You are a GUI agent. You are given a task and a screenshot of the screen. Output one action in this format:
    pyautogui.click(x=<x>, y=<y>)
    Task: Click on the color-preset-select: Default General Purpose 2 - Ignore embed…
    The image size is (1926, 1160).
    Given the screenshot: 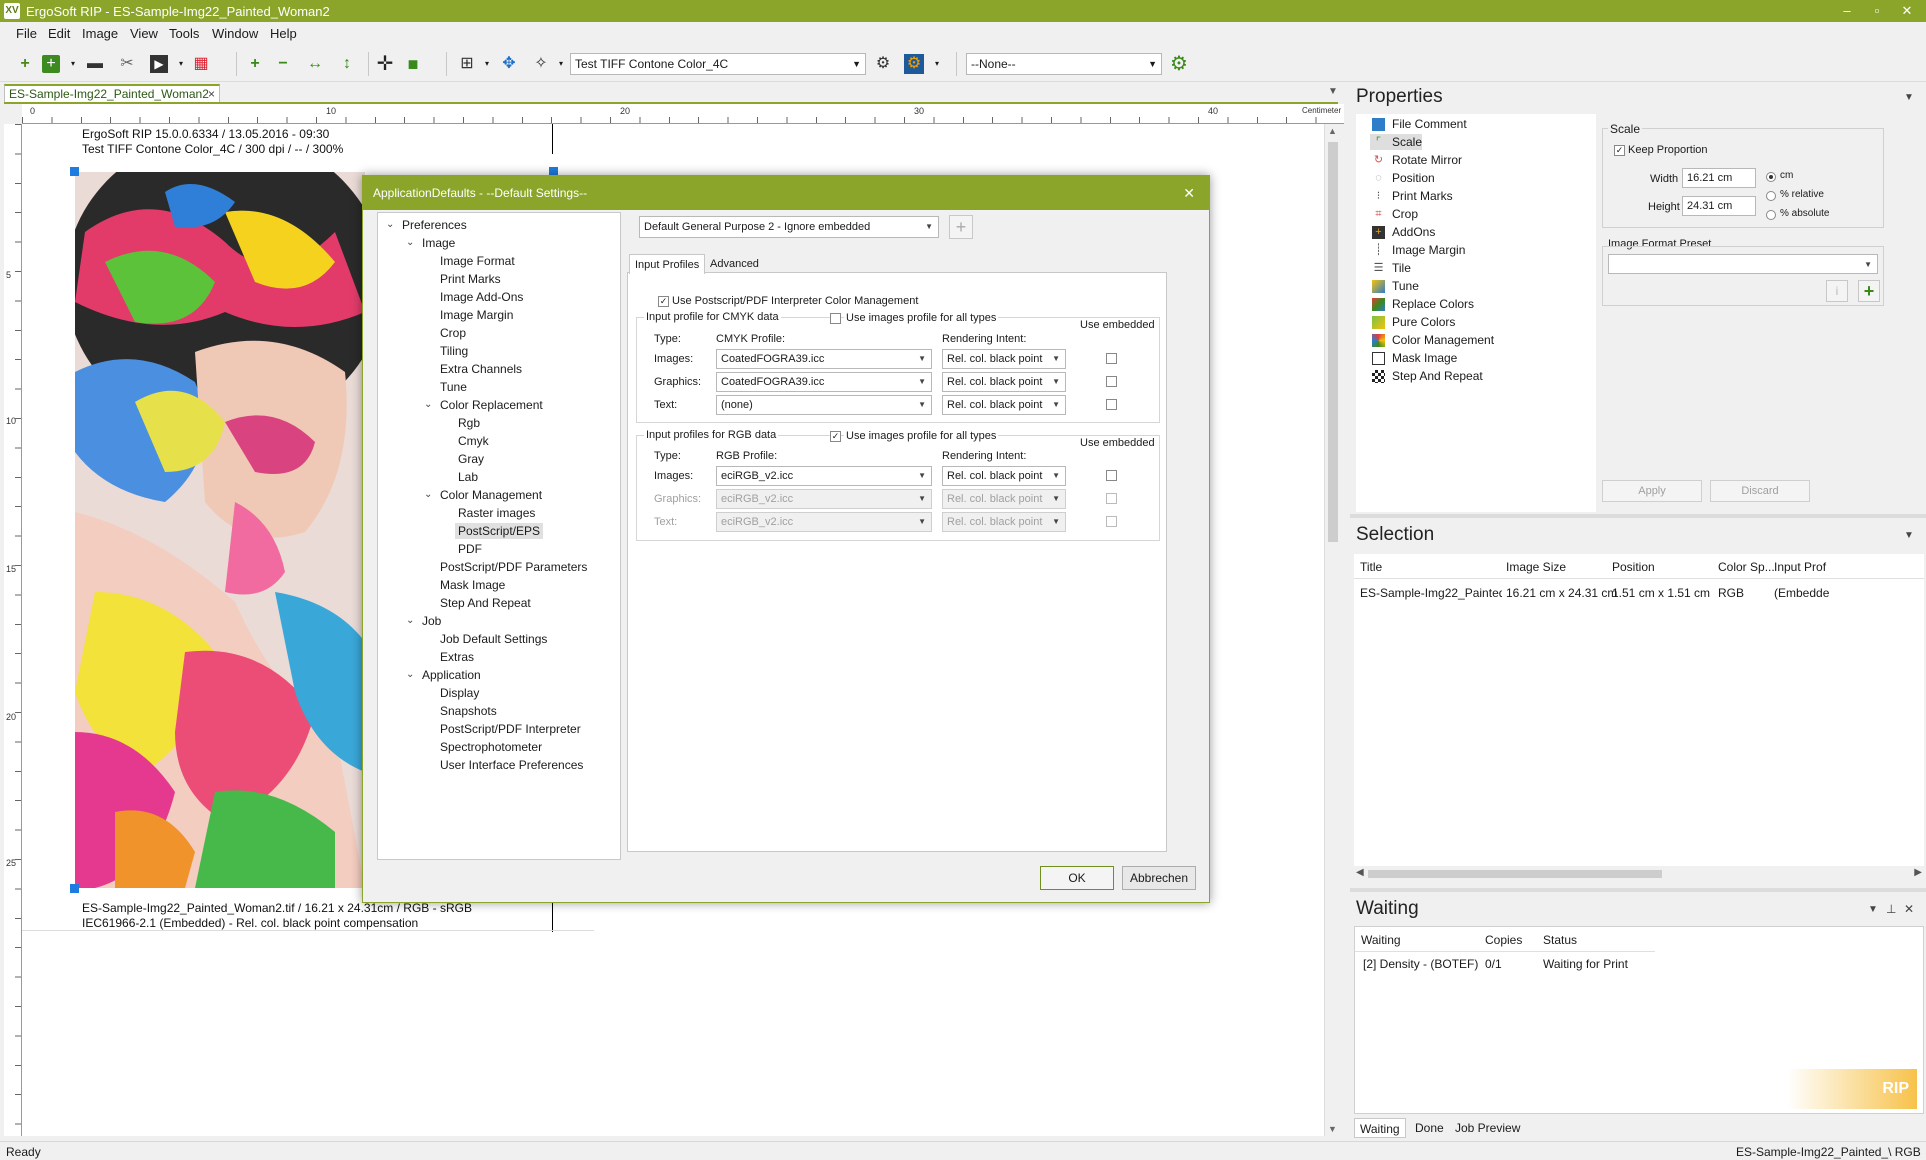 What is the action you would take?
    pyautogui.click(x=789, y=227)
    